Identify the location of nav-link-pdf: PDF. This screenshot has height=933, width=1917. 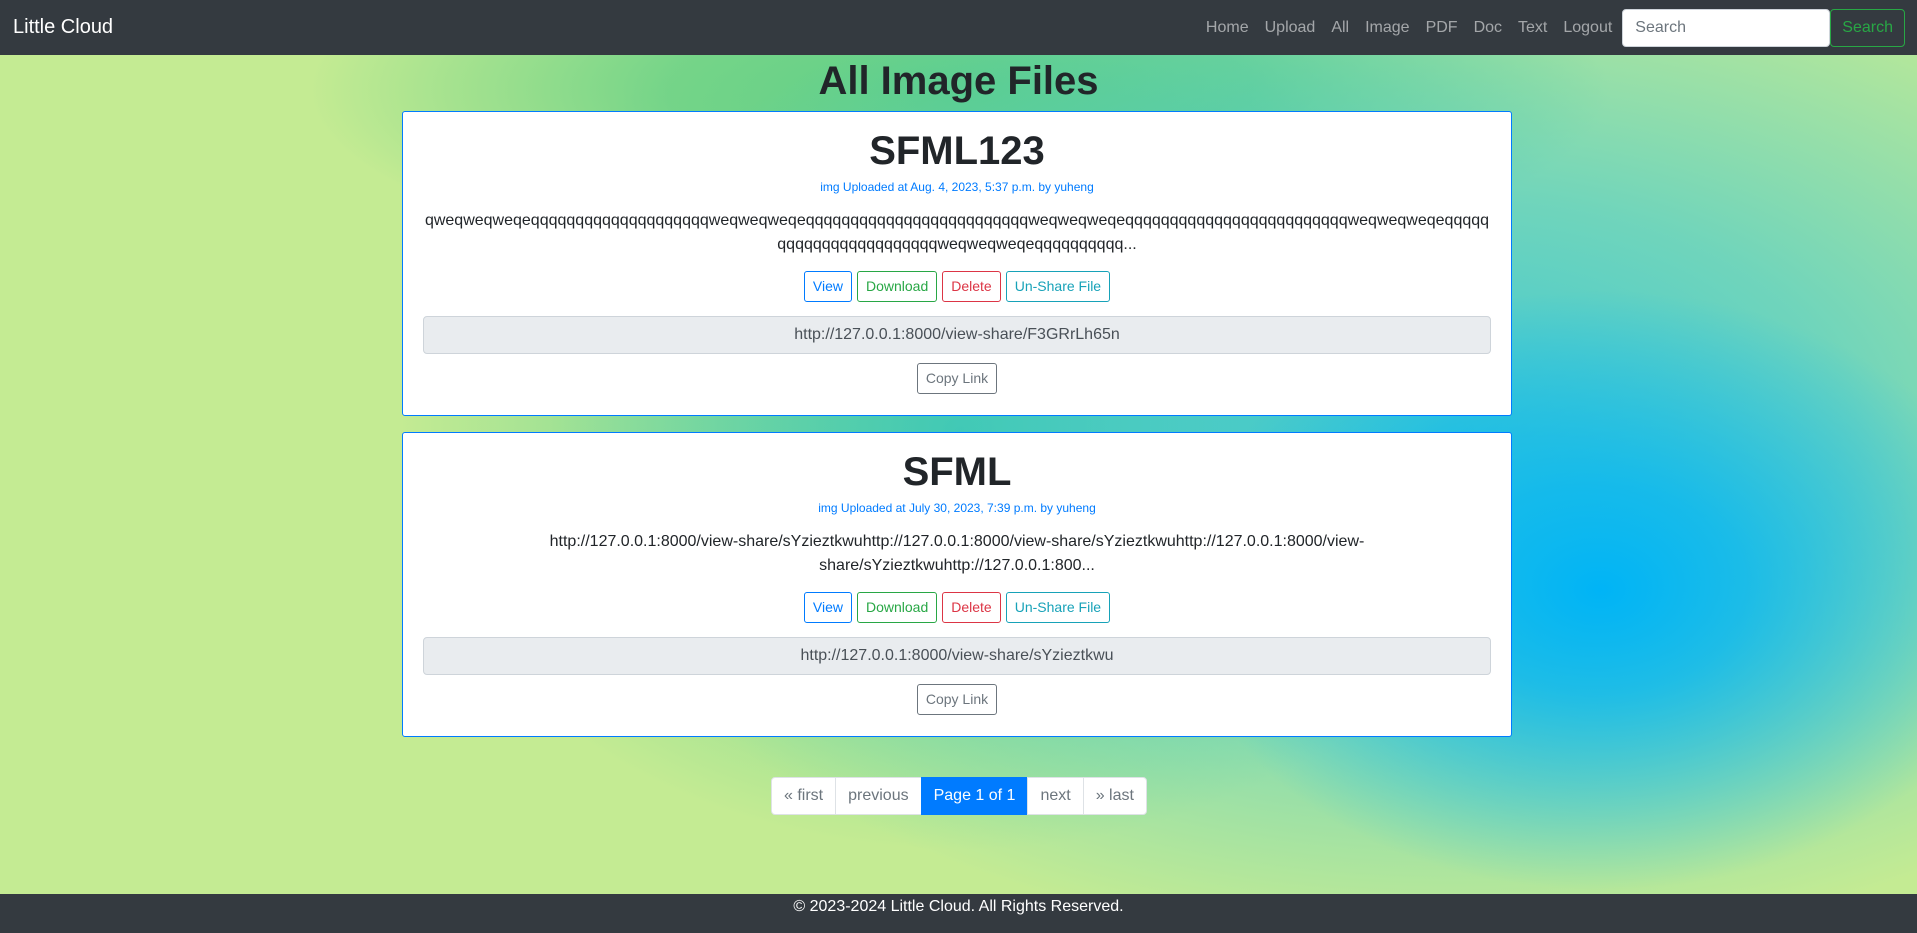
(1442, 28).